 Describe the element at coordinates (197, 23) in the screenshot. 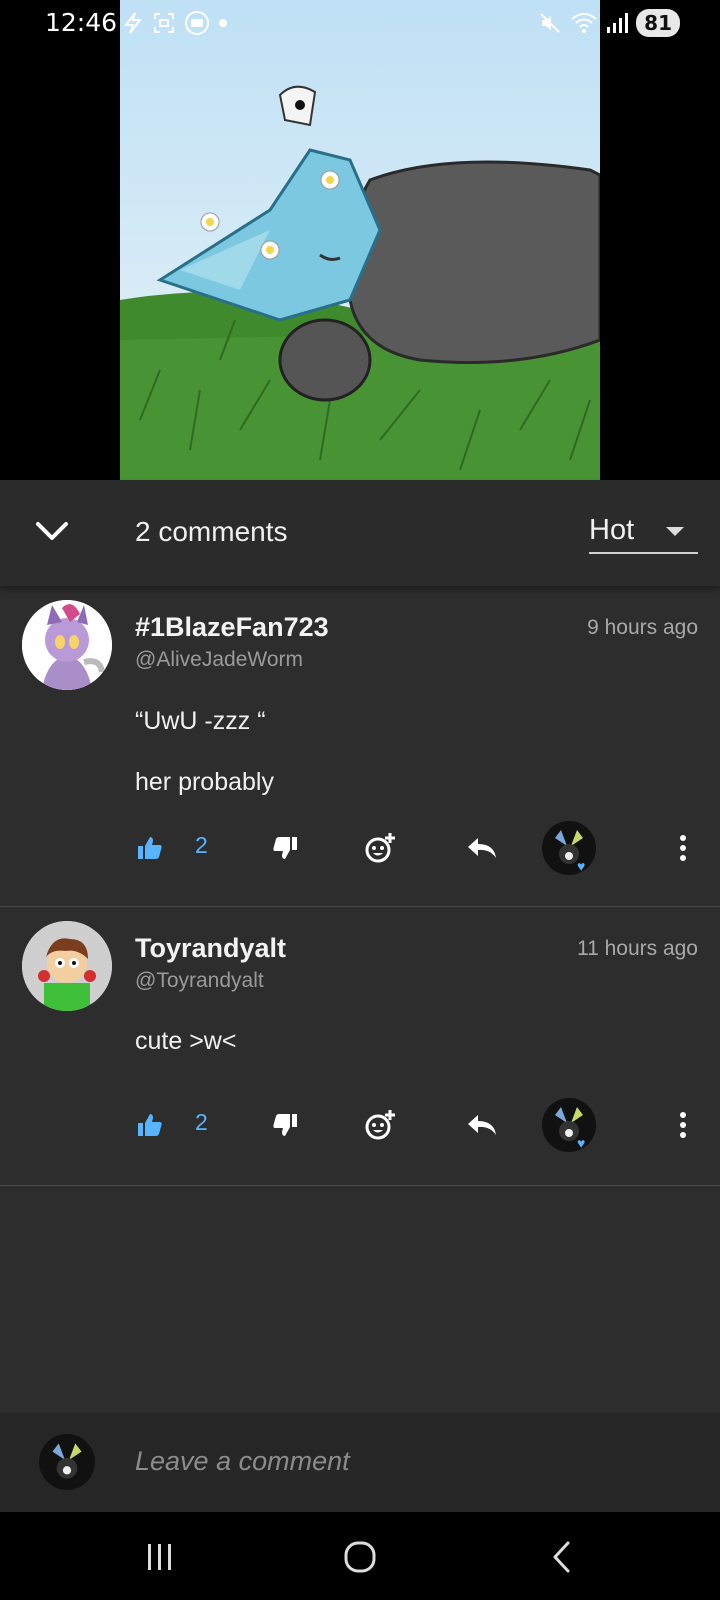

I see `media-icon` at that location.